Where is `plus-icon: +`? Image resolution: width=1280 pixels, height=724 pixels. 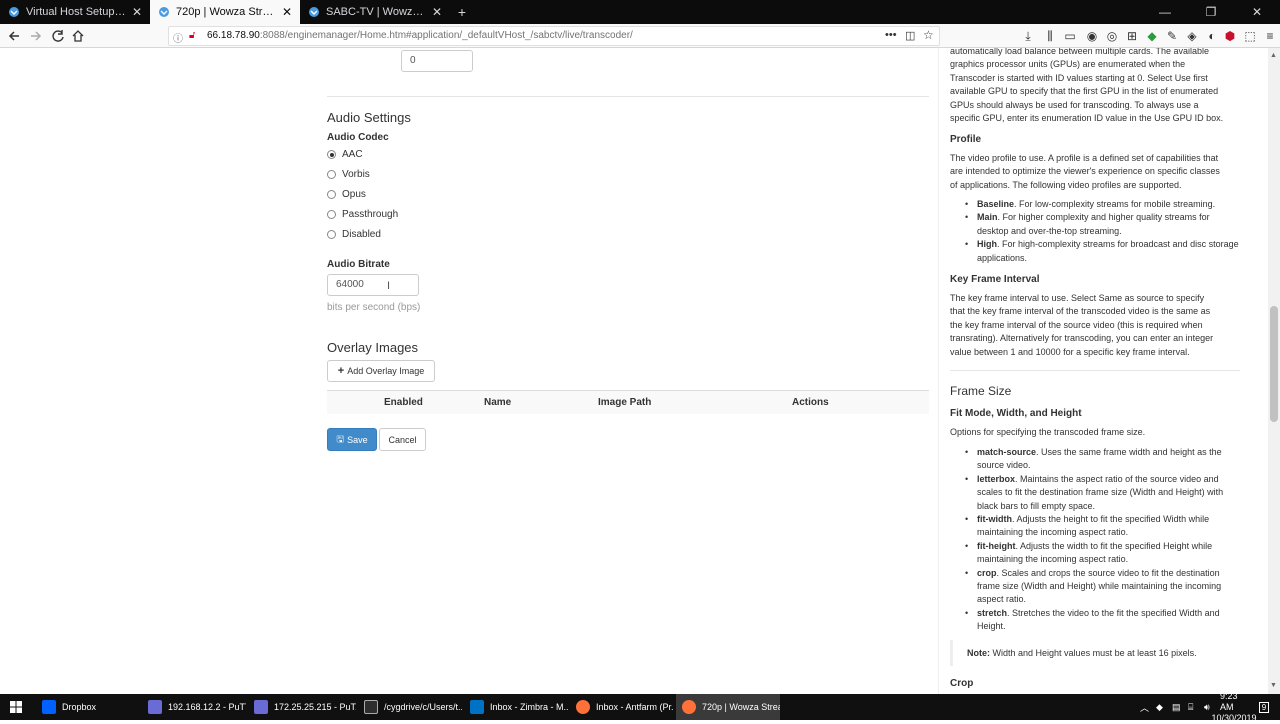 plus-icon: + is located at coordinates (341, 371).